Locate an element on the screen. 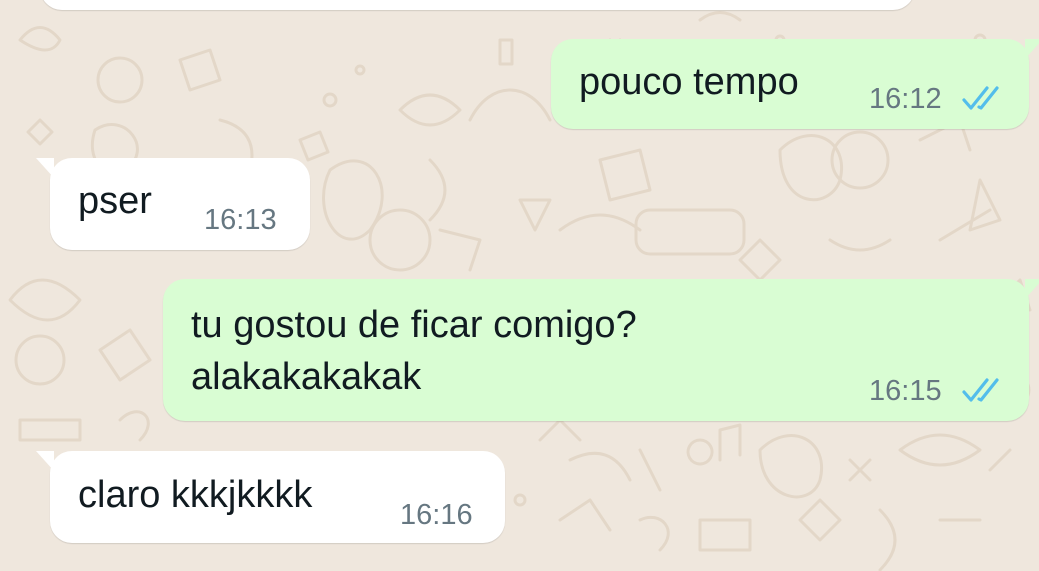 The height and width of the screenshot is (571, 1039). message-time: 16:16 is located at coordinates (436, 515).